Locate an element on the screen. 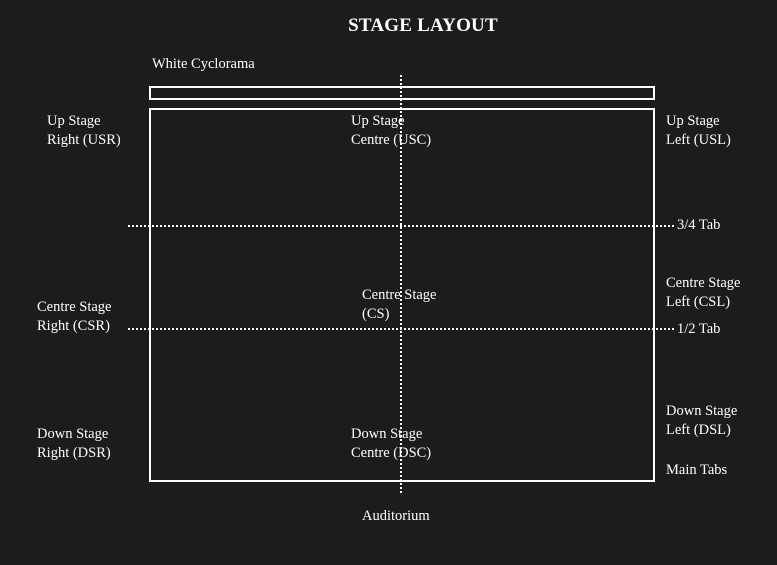 The height and width of the screenshot is (565, 777). auditorium-label: Auditorium is located at coordinates (396, 516).